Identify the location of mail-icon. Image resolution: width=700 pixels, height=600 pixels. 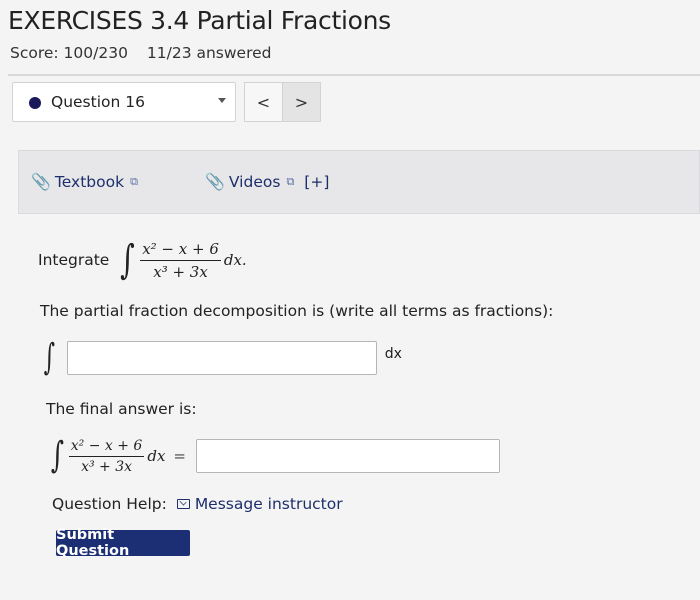
(183, 504).